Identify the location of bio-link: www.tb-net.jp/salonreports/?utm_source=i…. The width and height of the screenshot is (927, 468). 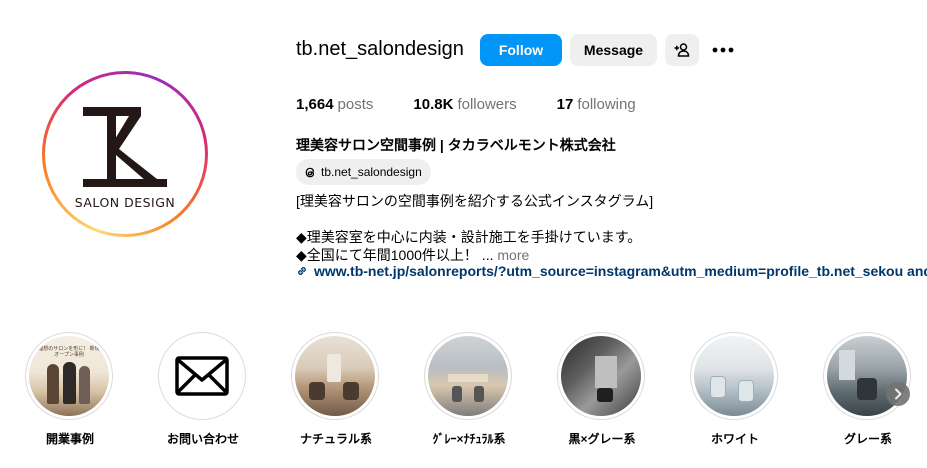
(611, 271).